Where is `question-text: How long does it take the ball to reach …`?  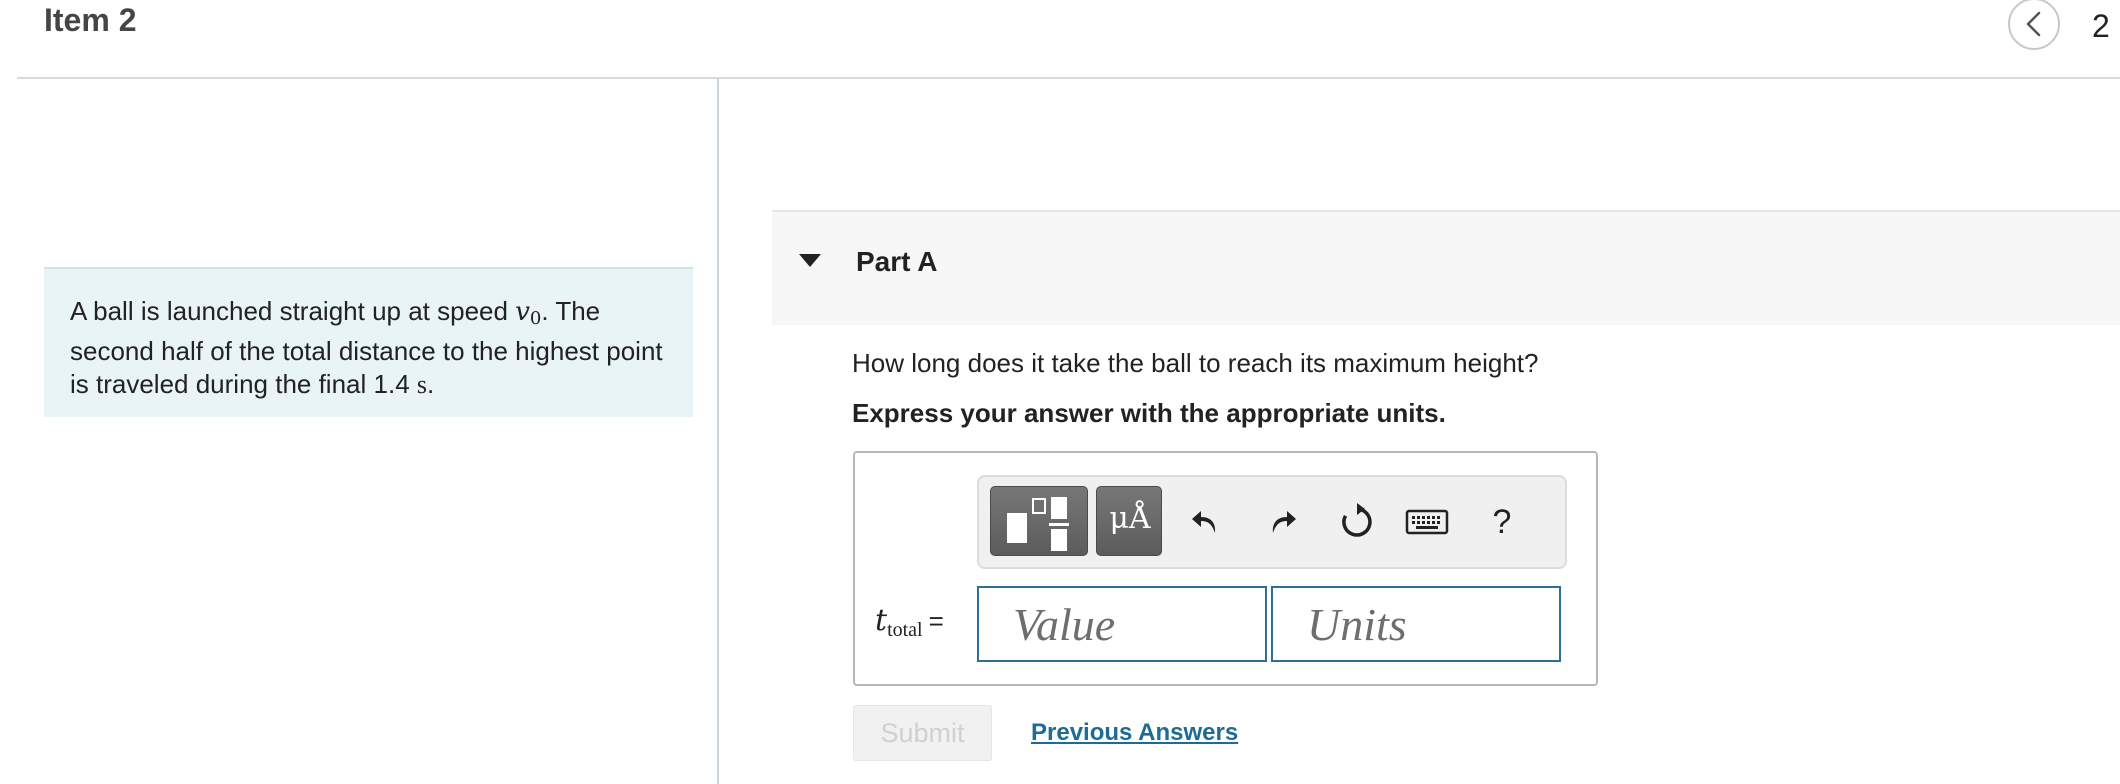
question-text: How long does it take the ball to reach … is located at coordinates (1195, 363).